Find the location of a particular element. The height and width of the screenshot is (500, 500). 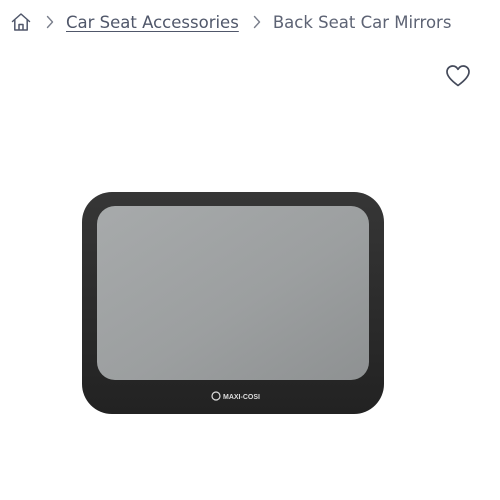

heart-icon is located at coordinates (458, 76).